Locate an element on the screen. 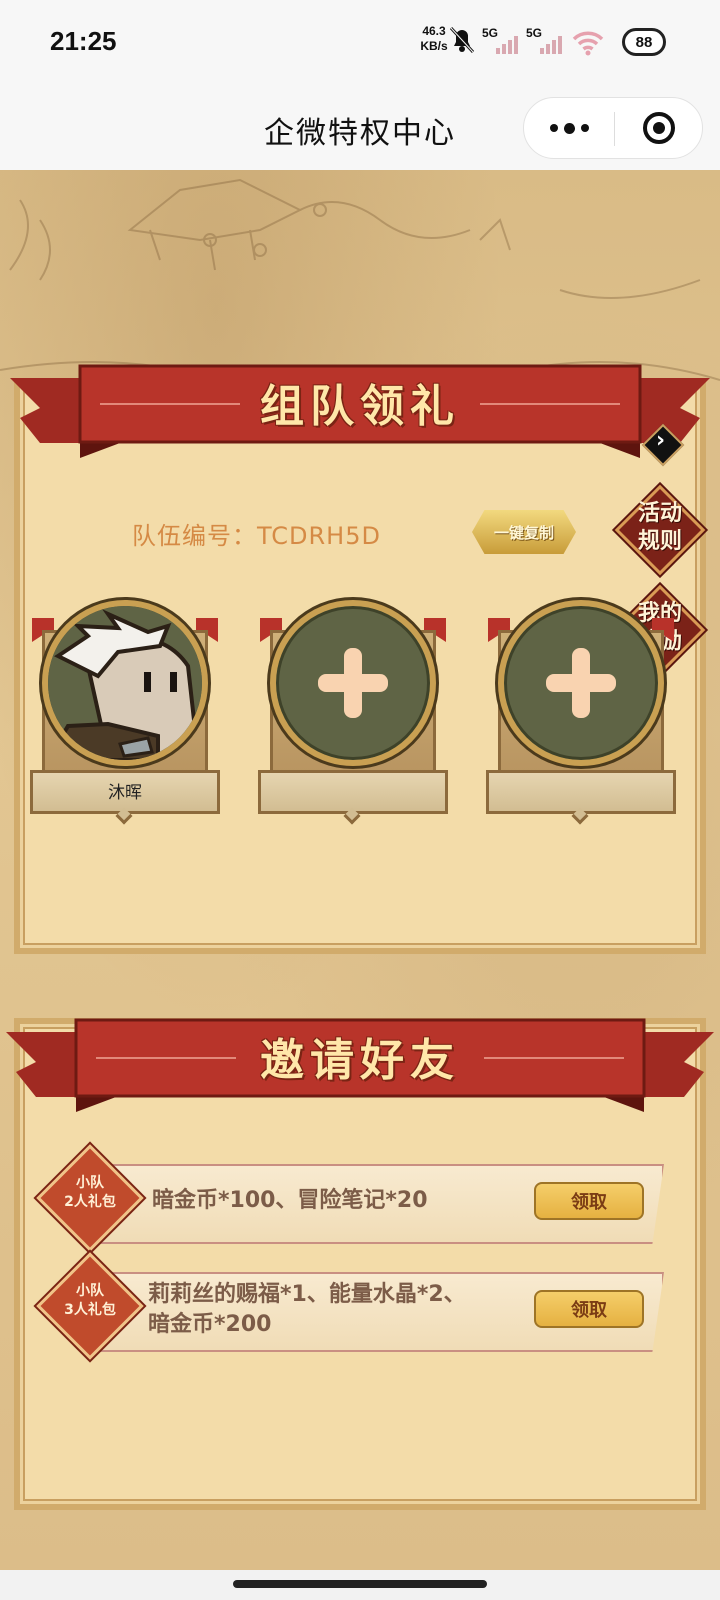  close-mini-program-button is located at coordinates (659, 128).